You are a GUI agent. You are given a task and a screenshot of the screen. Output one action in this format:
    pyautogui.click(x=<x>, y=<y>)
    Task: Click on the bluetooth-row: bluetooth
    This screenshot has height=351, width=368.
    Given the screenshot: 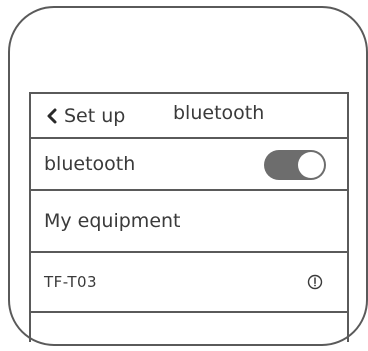 What is the action you would take?
    pyautogui.click(x=189, y=163)
    